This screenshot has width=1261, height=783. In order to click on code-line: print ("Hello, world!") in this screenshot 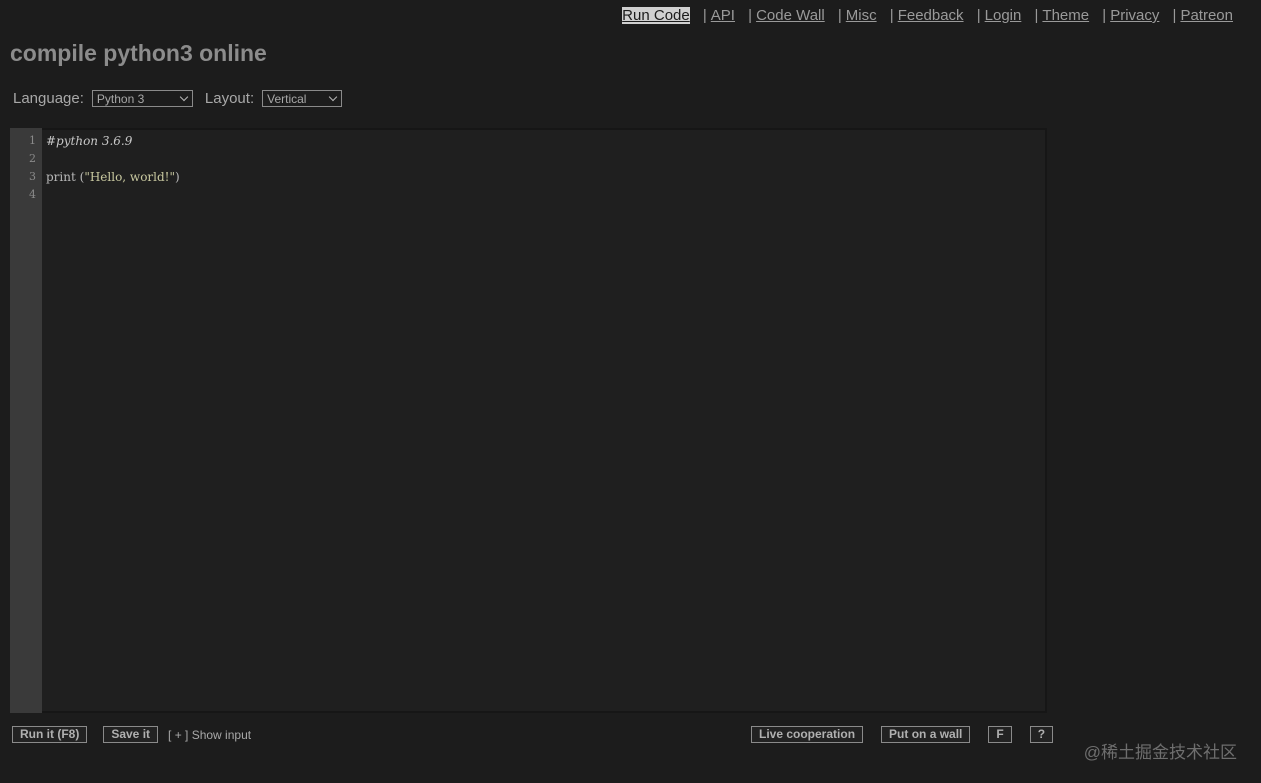, I will do `click(544, 177)`.